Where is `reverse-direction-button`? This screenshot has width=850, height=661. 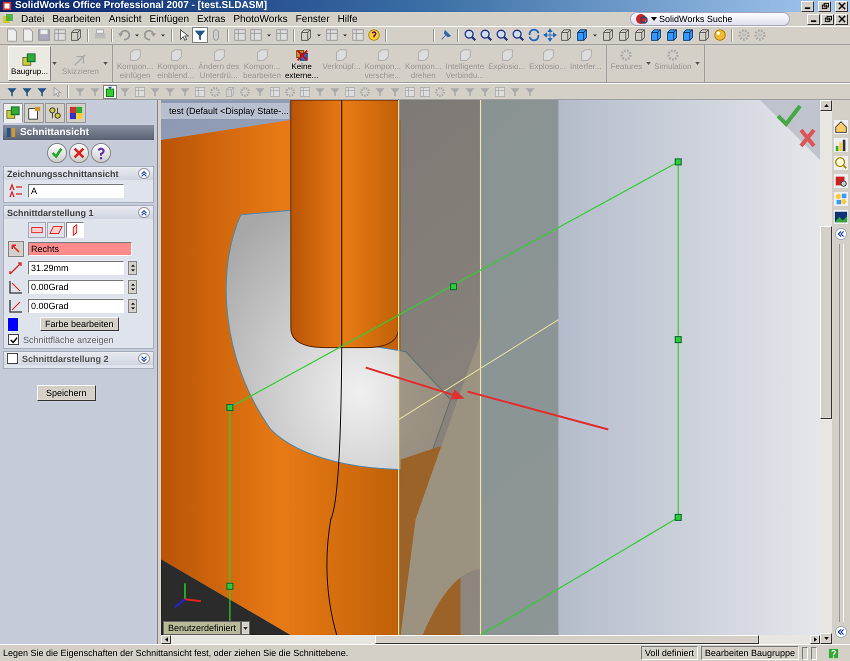
reverse-direction-button is located at coordinates (16, 249).